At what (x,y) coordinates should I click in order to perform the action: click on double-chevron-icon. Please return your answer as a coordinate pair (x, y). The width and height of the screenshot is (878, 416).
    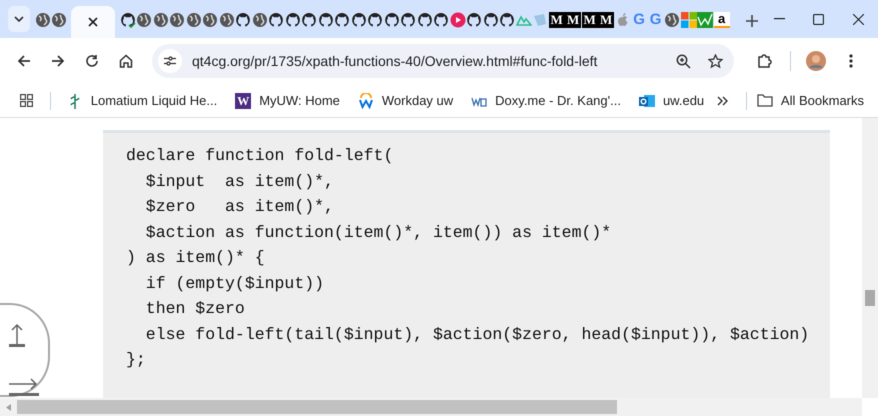
    Looking at the image, I should click on (723, 101).